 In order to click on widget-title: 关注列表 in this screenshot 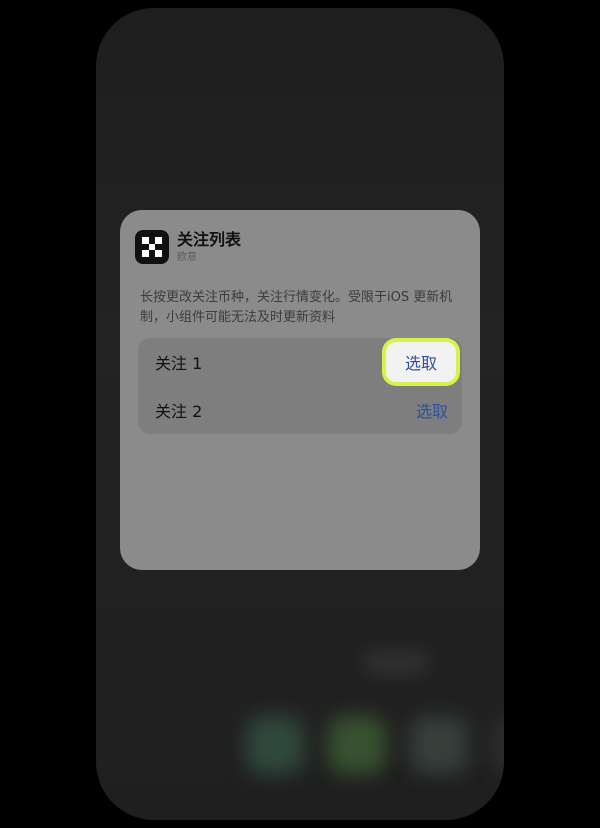, I will do `click(209, 239)`.